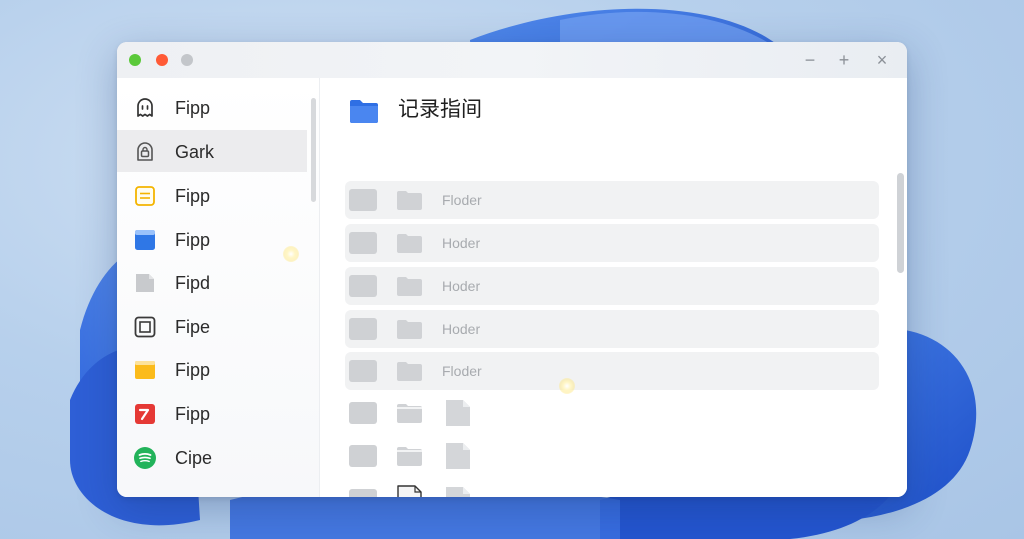  I want to click on sidebar-item-label: Fipd, so click(193, 283).